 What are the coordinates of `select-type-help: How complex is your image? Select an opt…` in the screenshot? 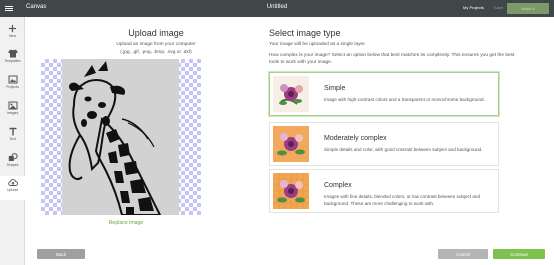 It's located at (392, 59).